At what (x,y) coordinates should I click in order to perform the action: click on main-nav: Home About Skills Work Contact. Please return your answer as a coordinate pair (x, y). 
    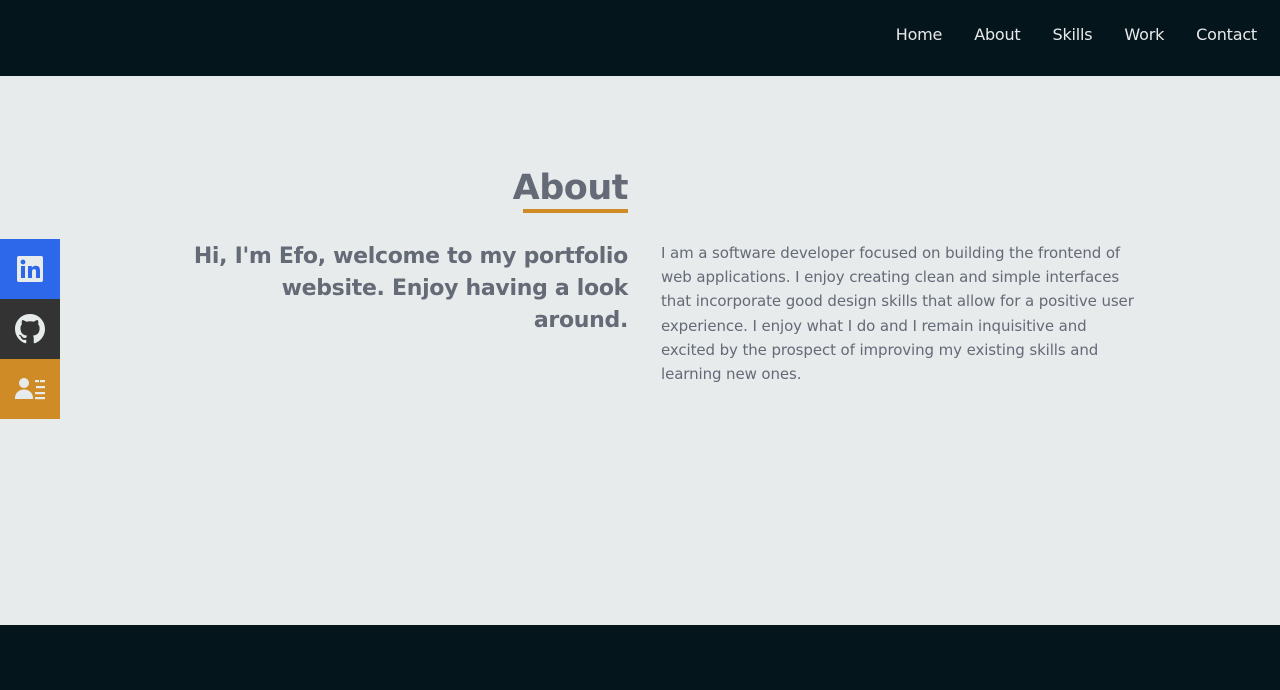
    Looking at the image, I should click on (1060, 35).